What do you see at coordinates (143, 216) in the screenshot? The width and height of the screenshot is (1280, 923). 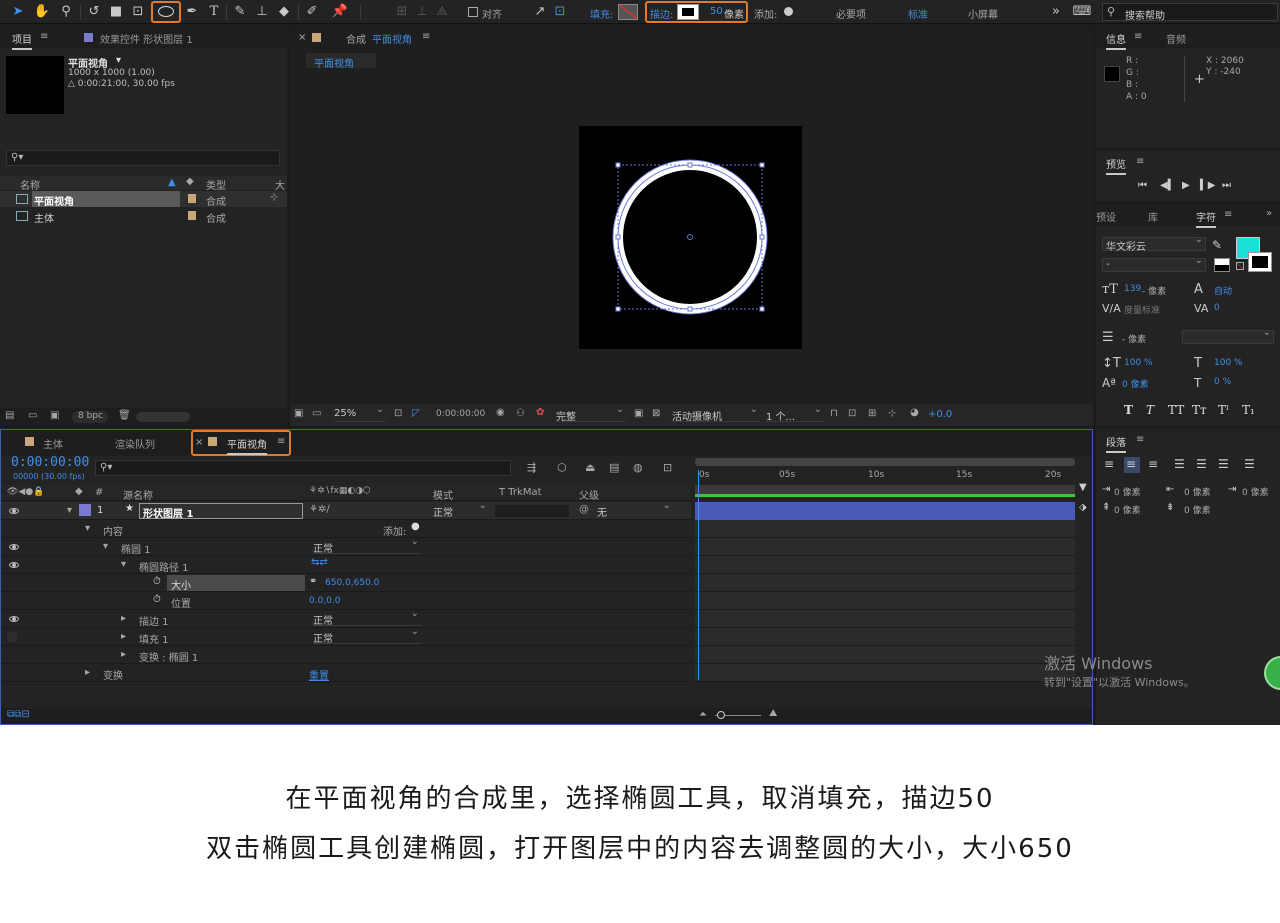 I see `list-item: 主体 合成` at bounding box center [143, 216].